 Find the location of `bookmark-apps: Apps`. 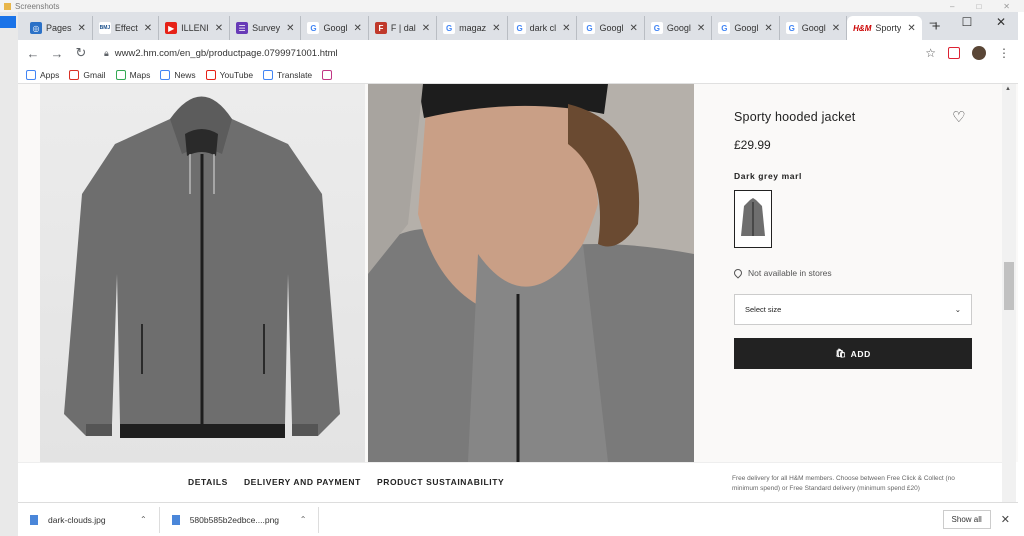

bookmark-apps: Apps is located at coordinates (43, 74).